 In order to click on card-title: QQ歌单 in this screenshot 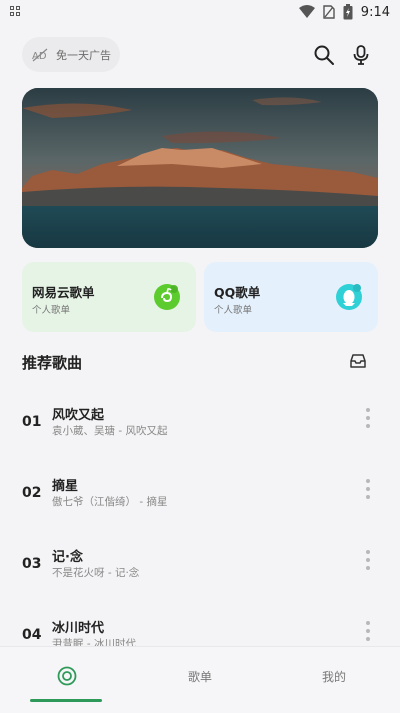, I will do `click(237, 292)`.